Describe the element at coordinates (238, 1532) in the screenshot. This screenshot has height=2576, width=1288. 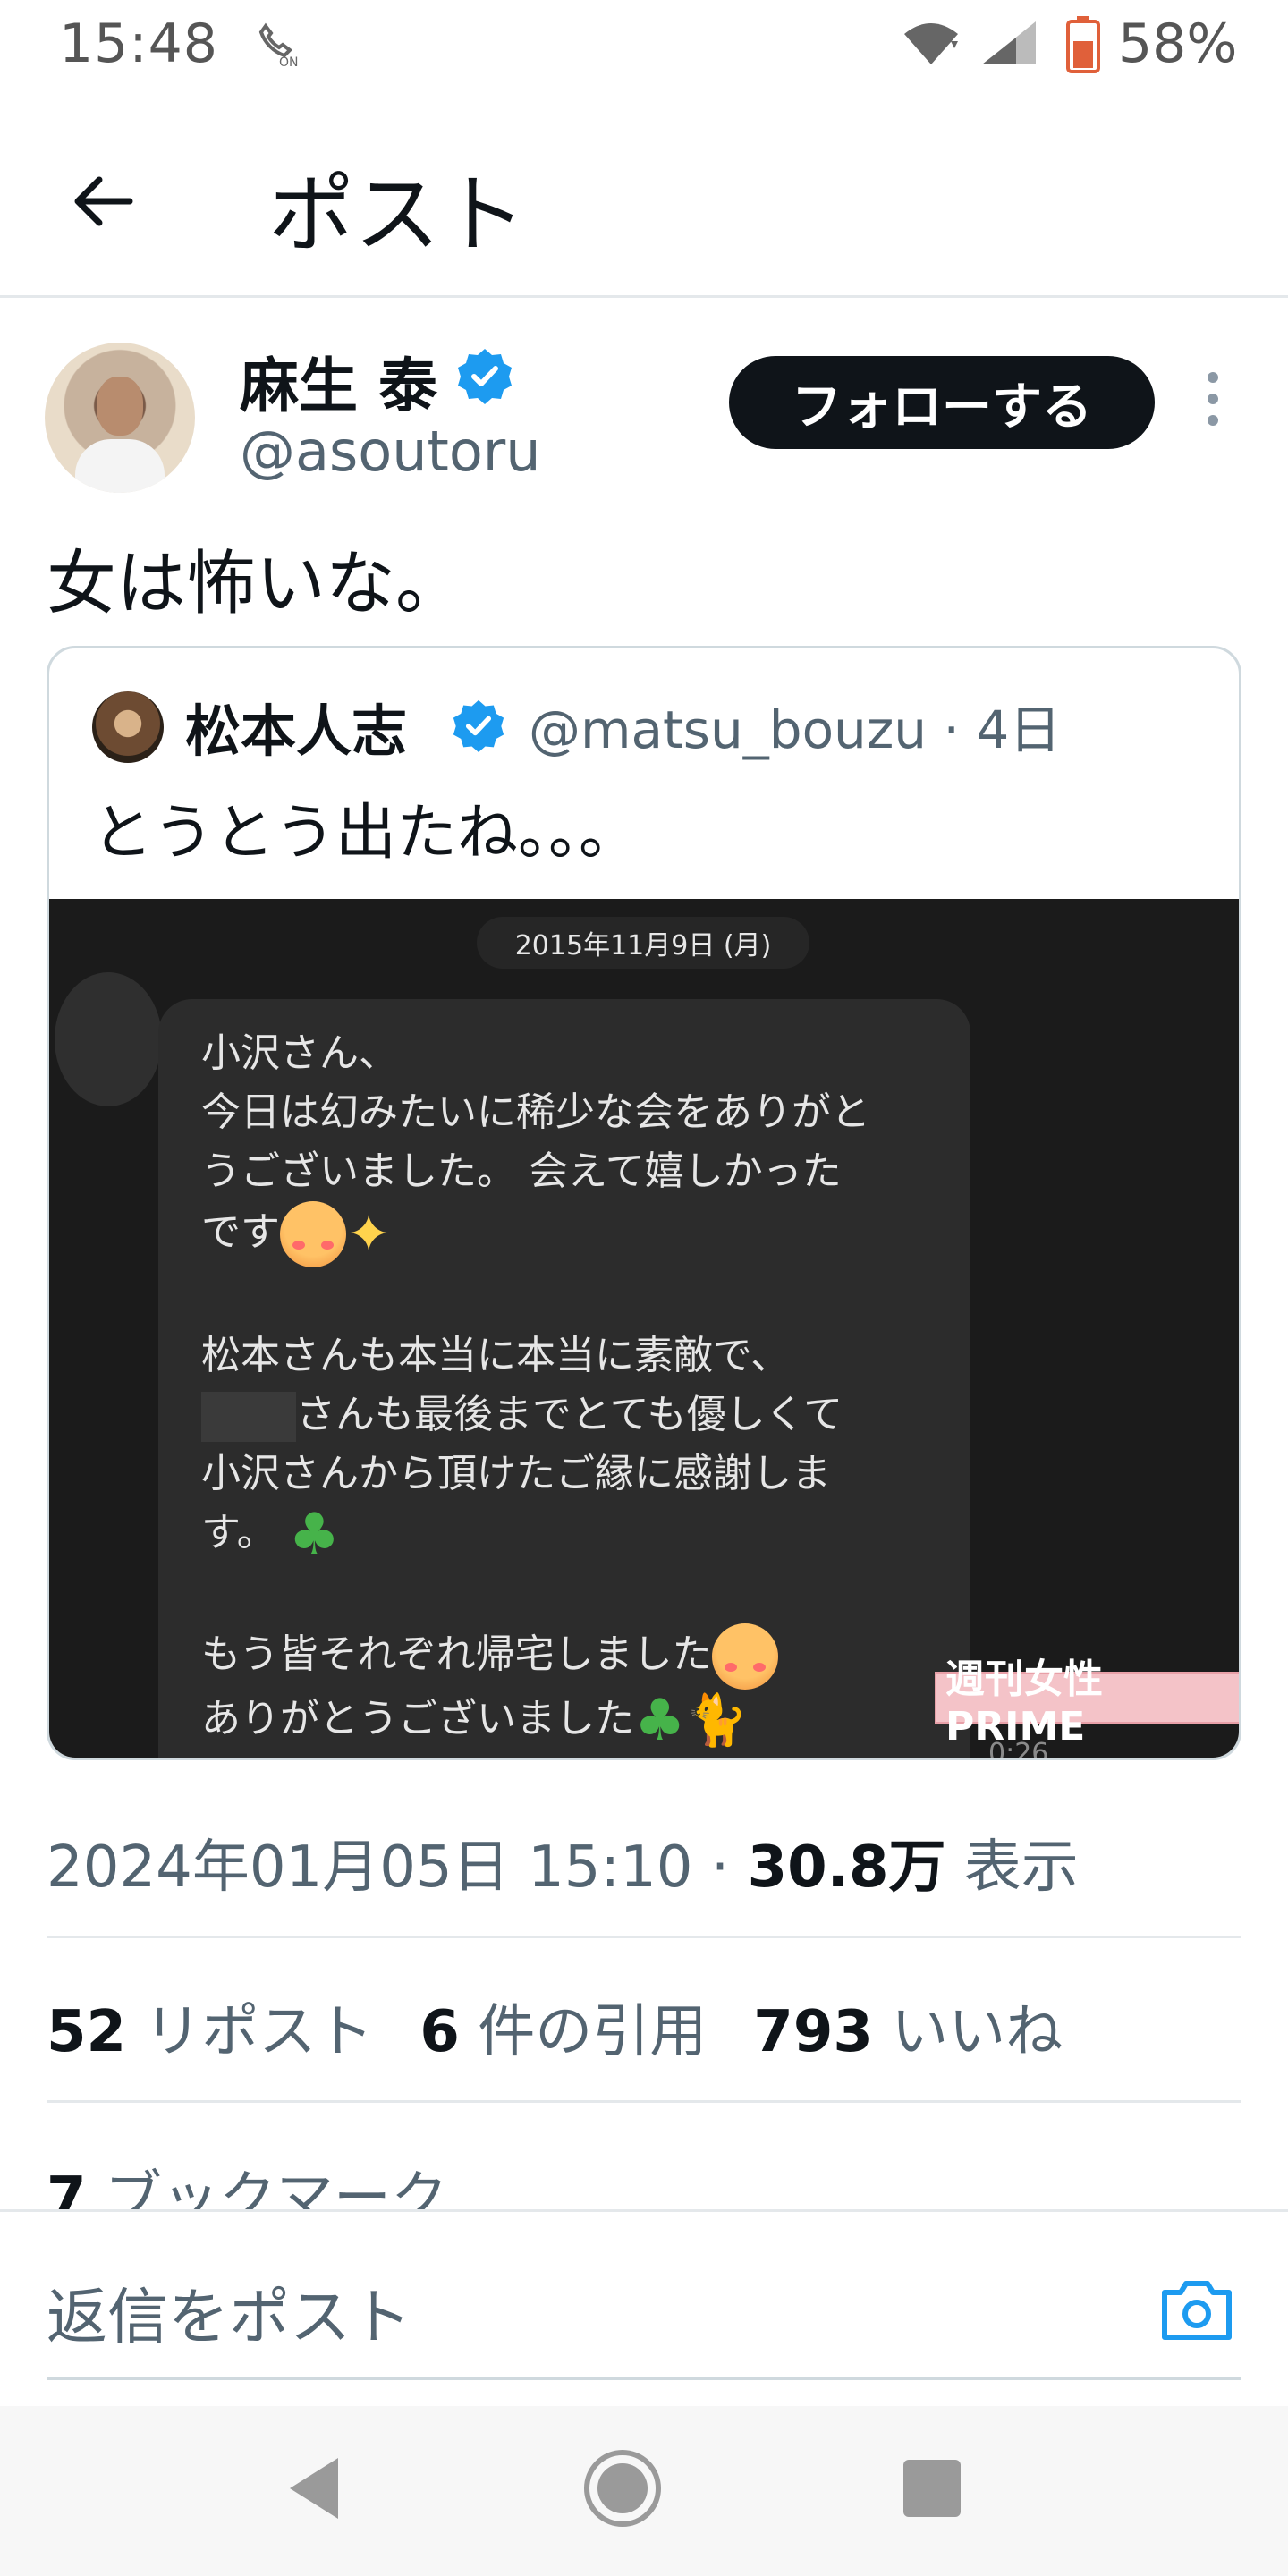
I see `message-line: す。` at that location.